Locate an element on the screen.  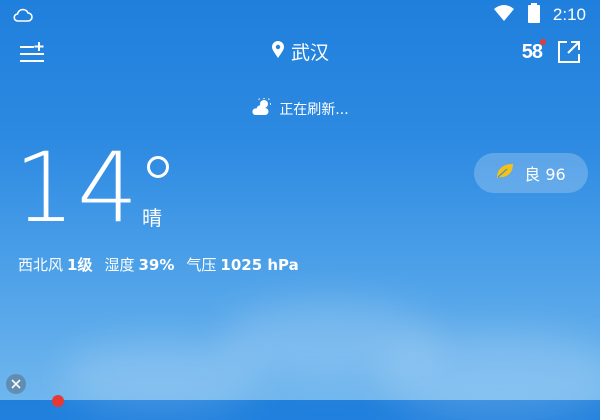
pressure-info: 气压 1025 hPa is located at coordinates (242, 264).